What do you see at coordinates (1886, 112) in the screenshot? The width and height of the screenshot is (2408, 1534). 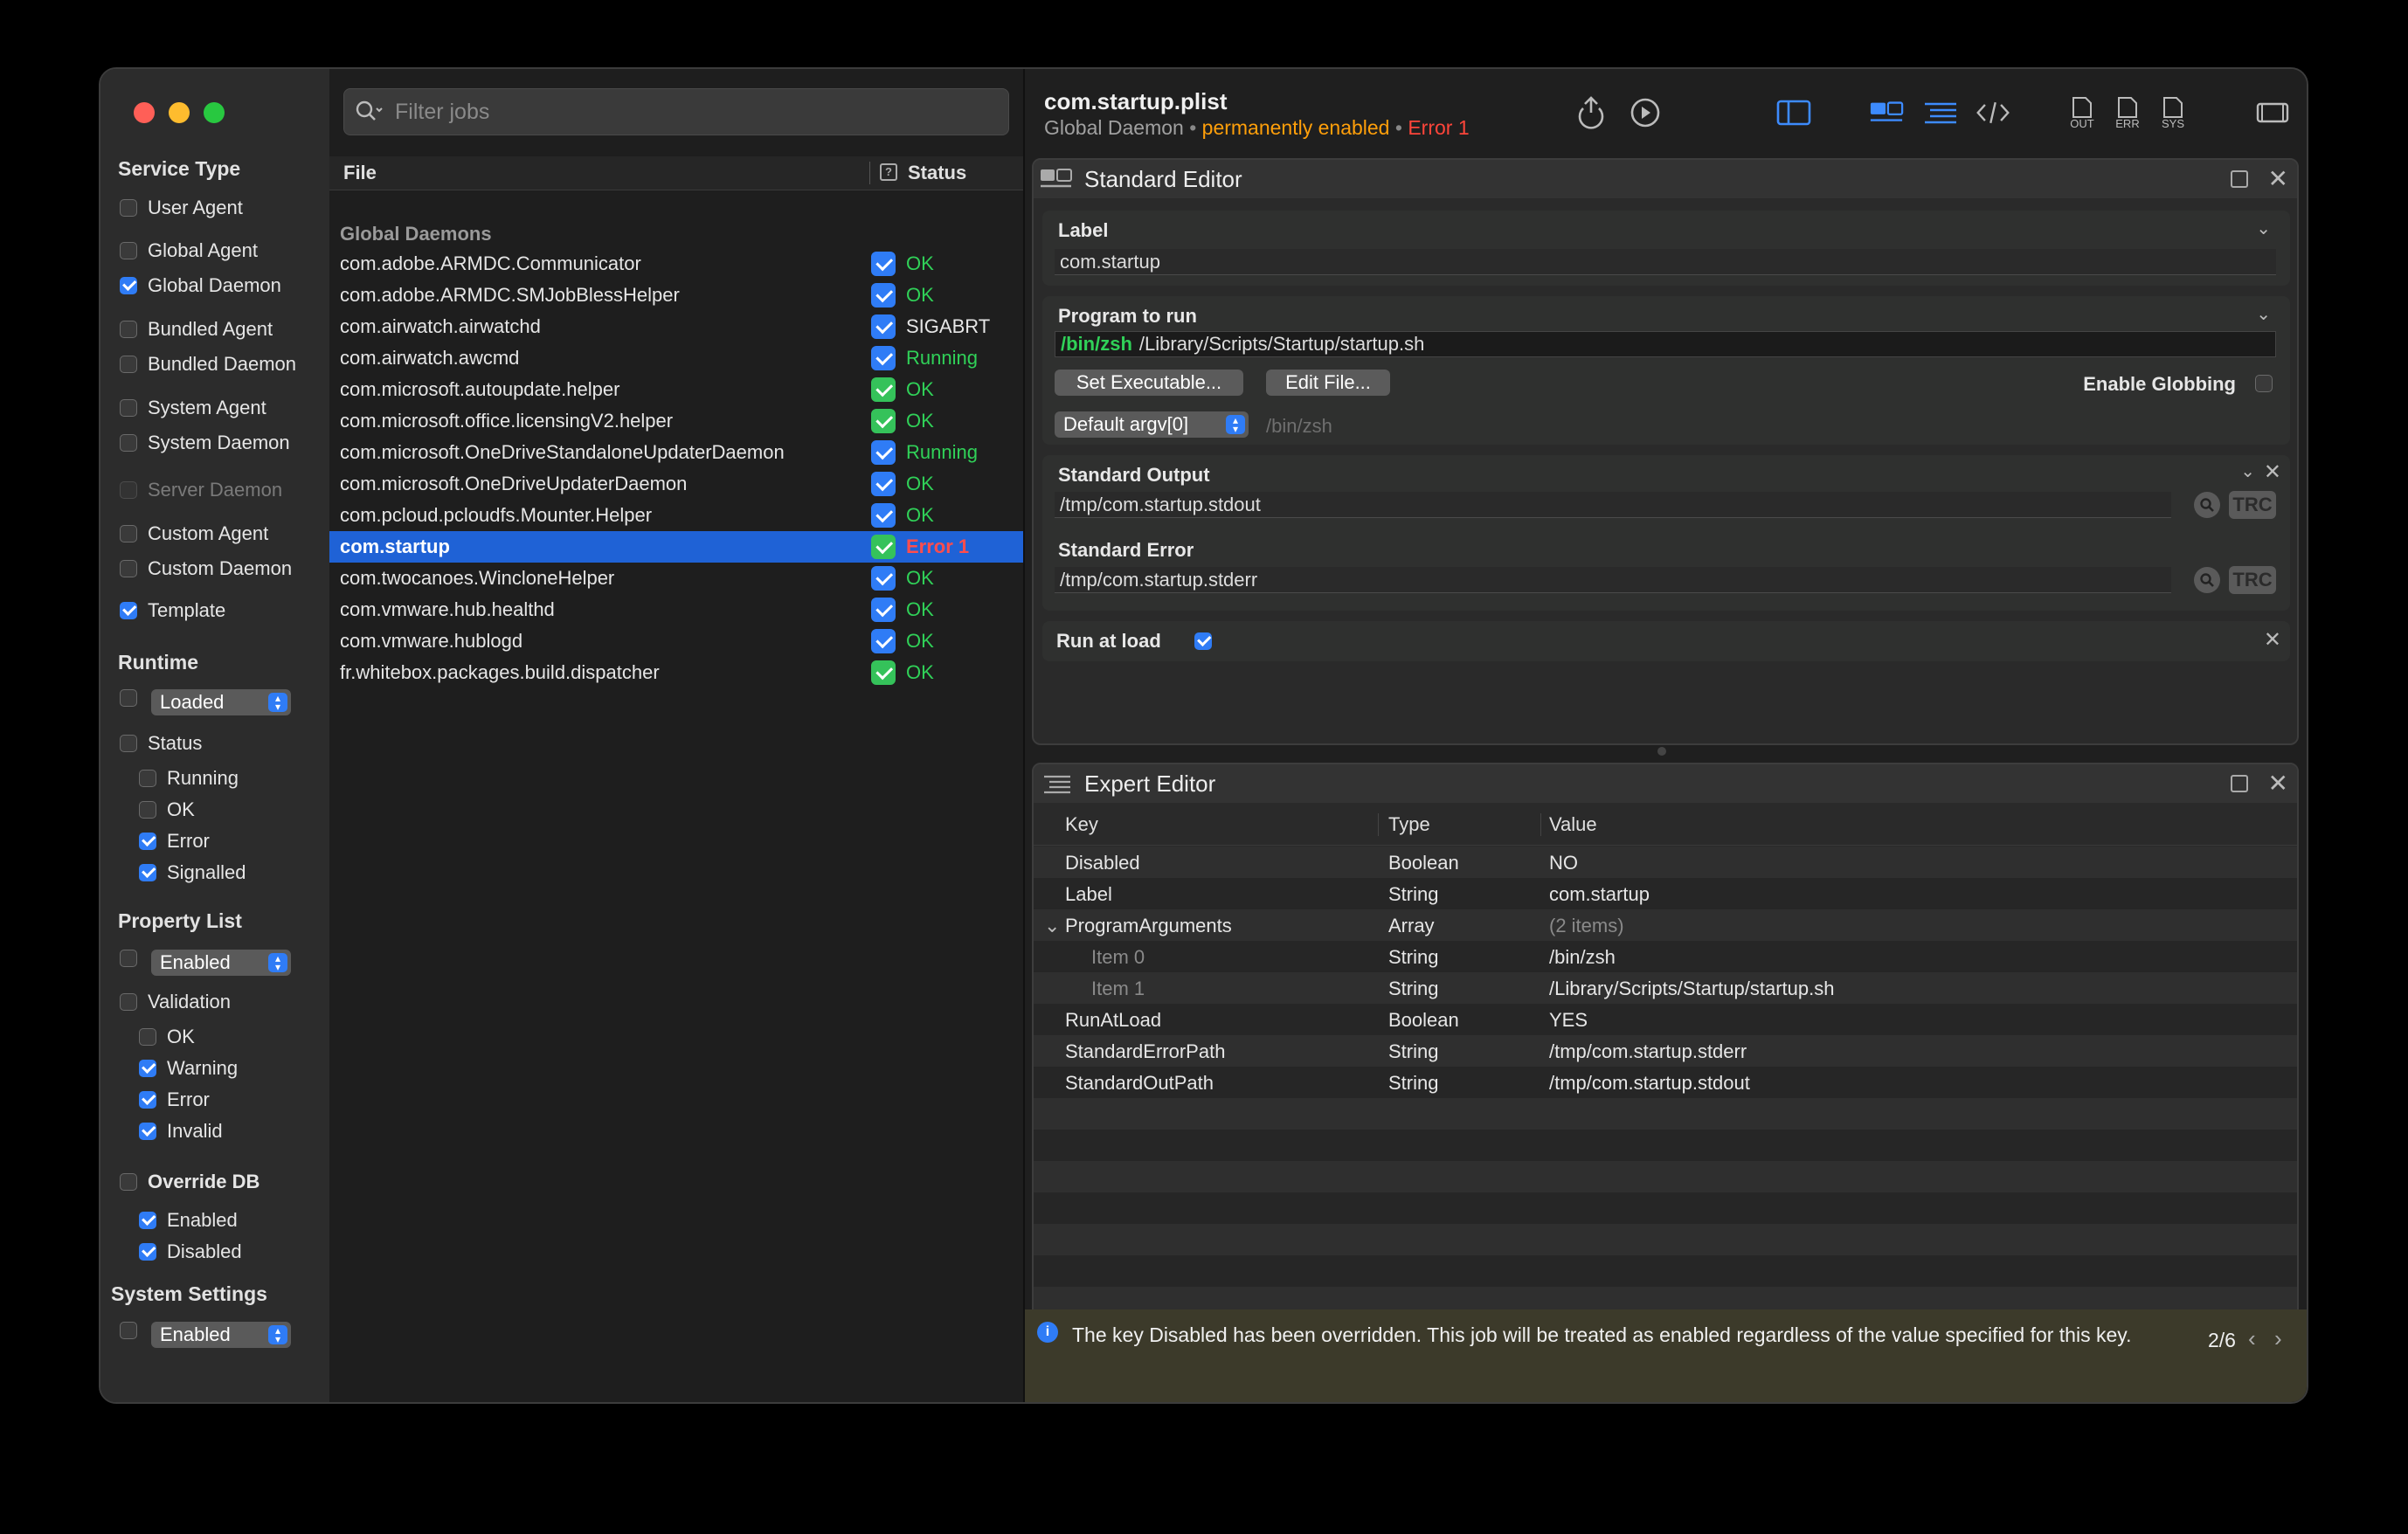 I see `standard-editor-icon` at bounding box center [1886, 112].